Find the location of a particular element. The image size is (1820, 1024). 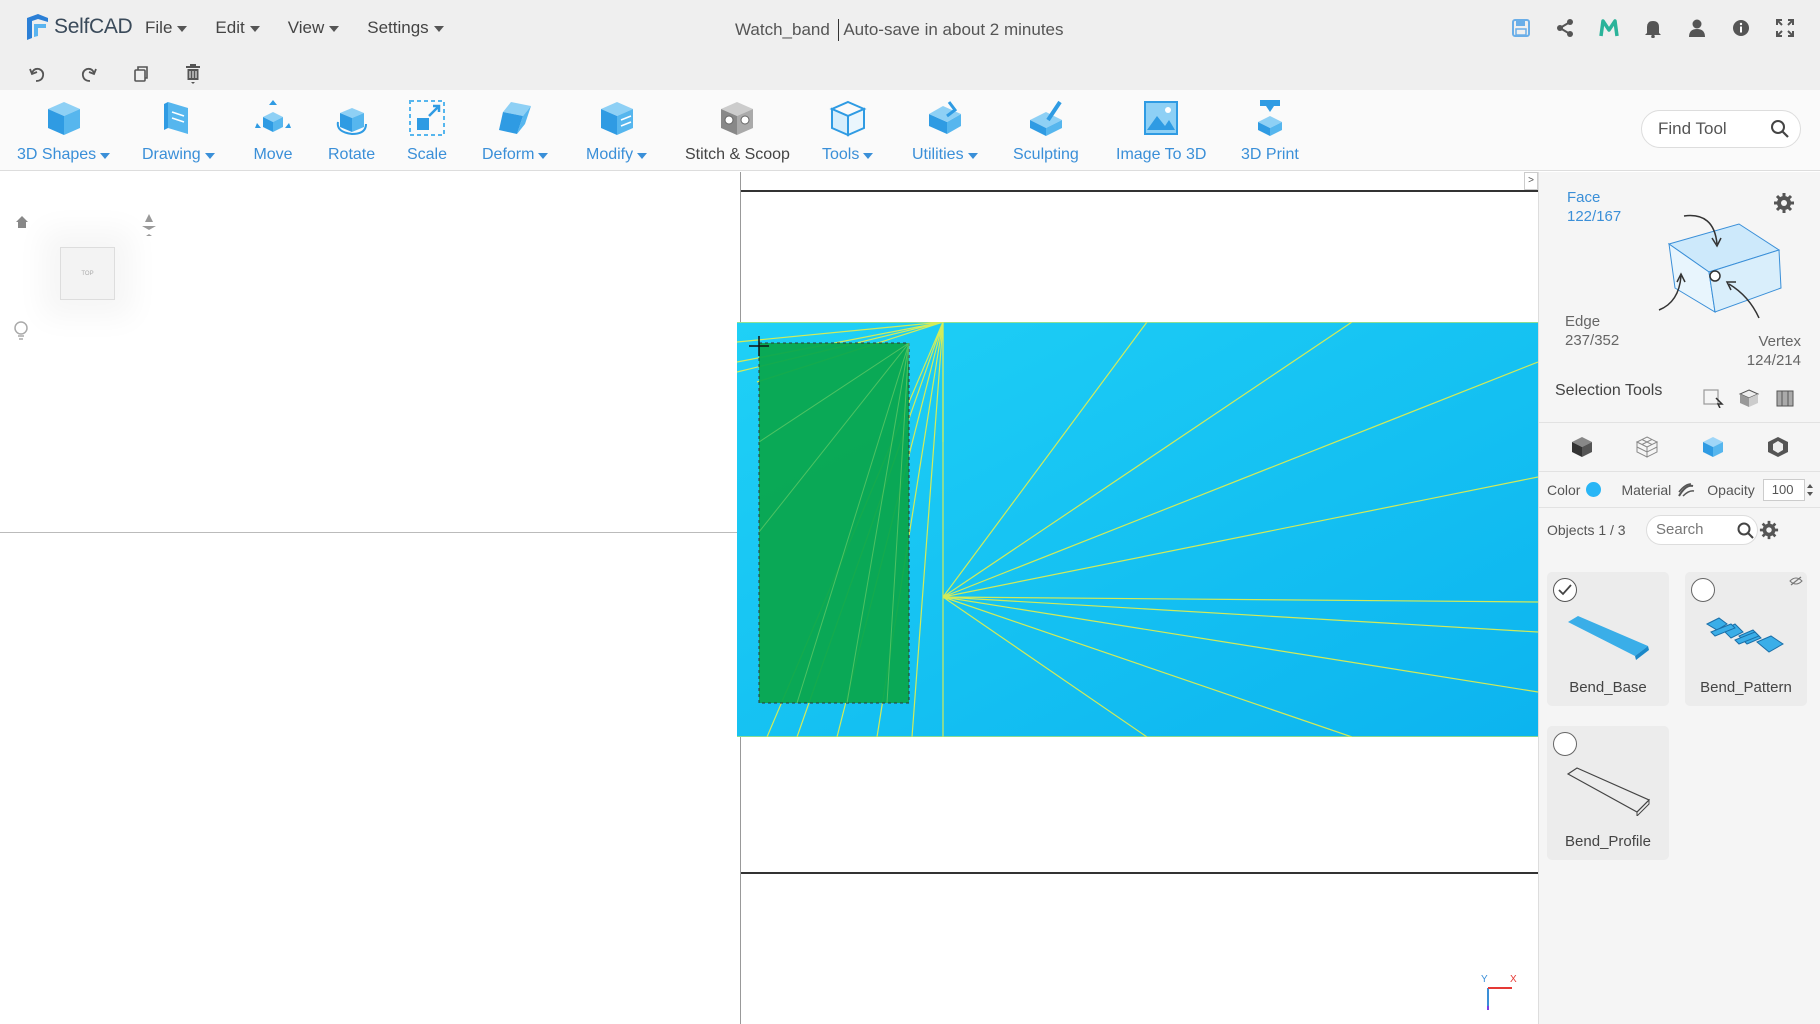

tool-label: Scale is located at coordinates (427, 154).